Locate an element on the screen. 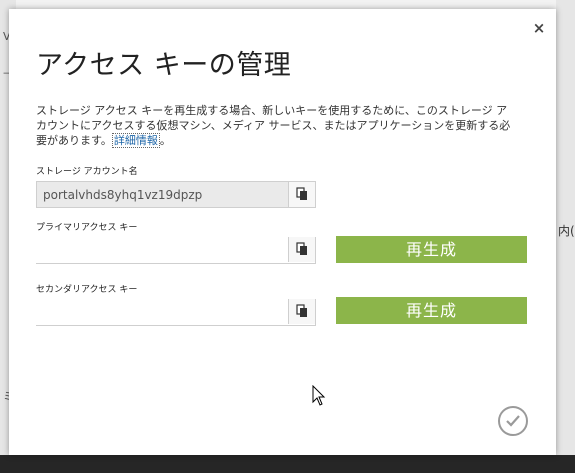 Image resolution: width=575 pixels, height=473 pixels. more-info-link: 詳細情報 is located at coordinates (135, 140).